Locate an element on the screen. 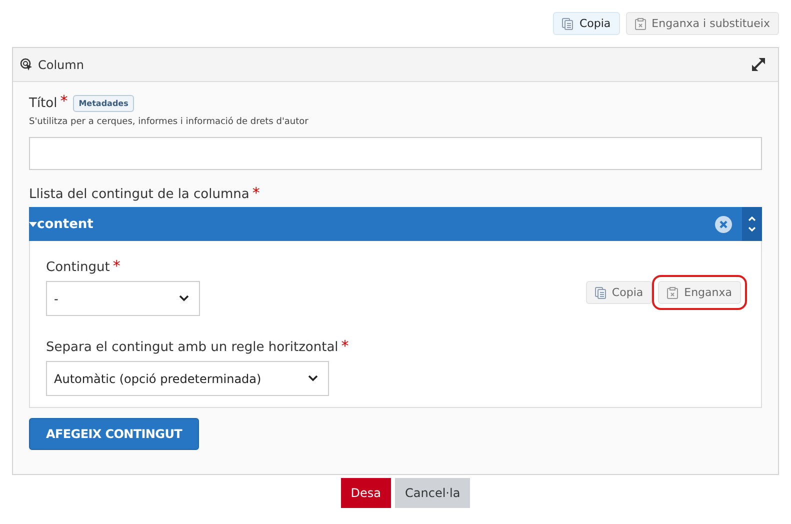 The image size is (791, 524). paste-button: Enganxa i substitueix is located at coordinates (702, 23).